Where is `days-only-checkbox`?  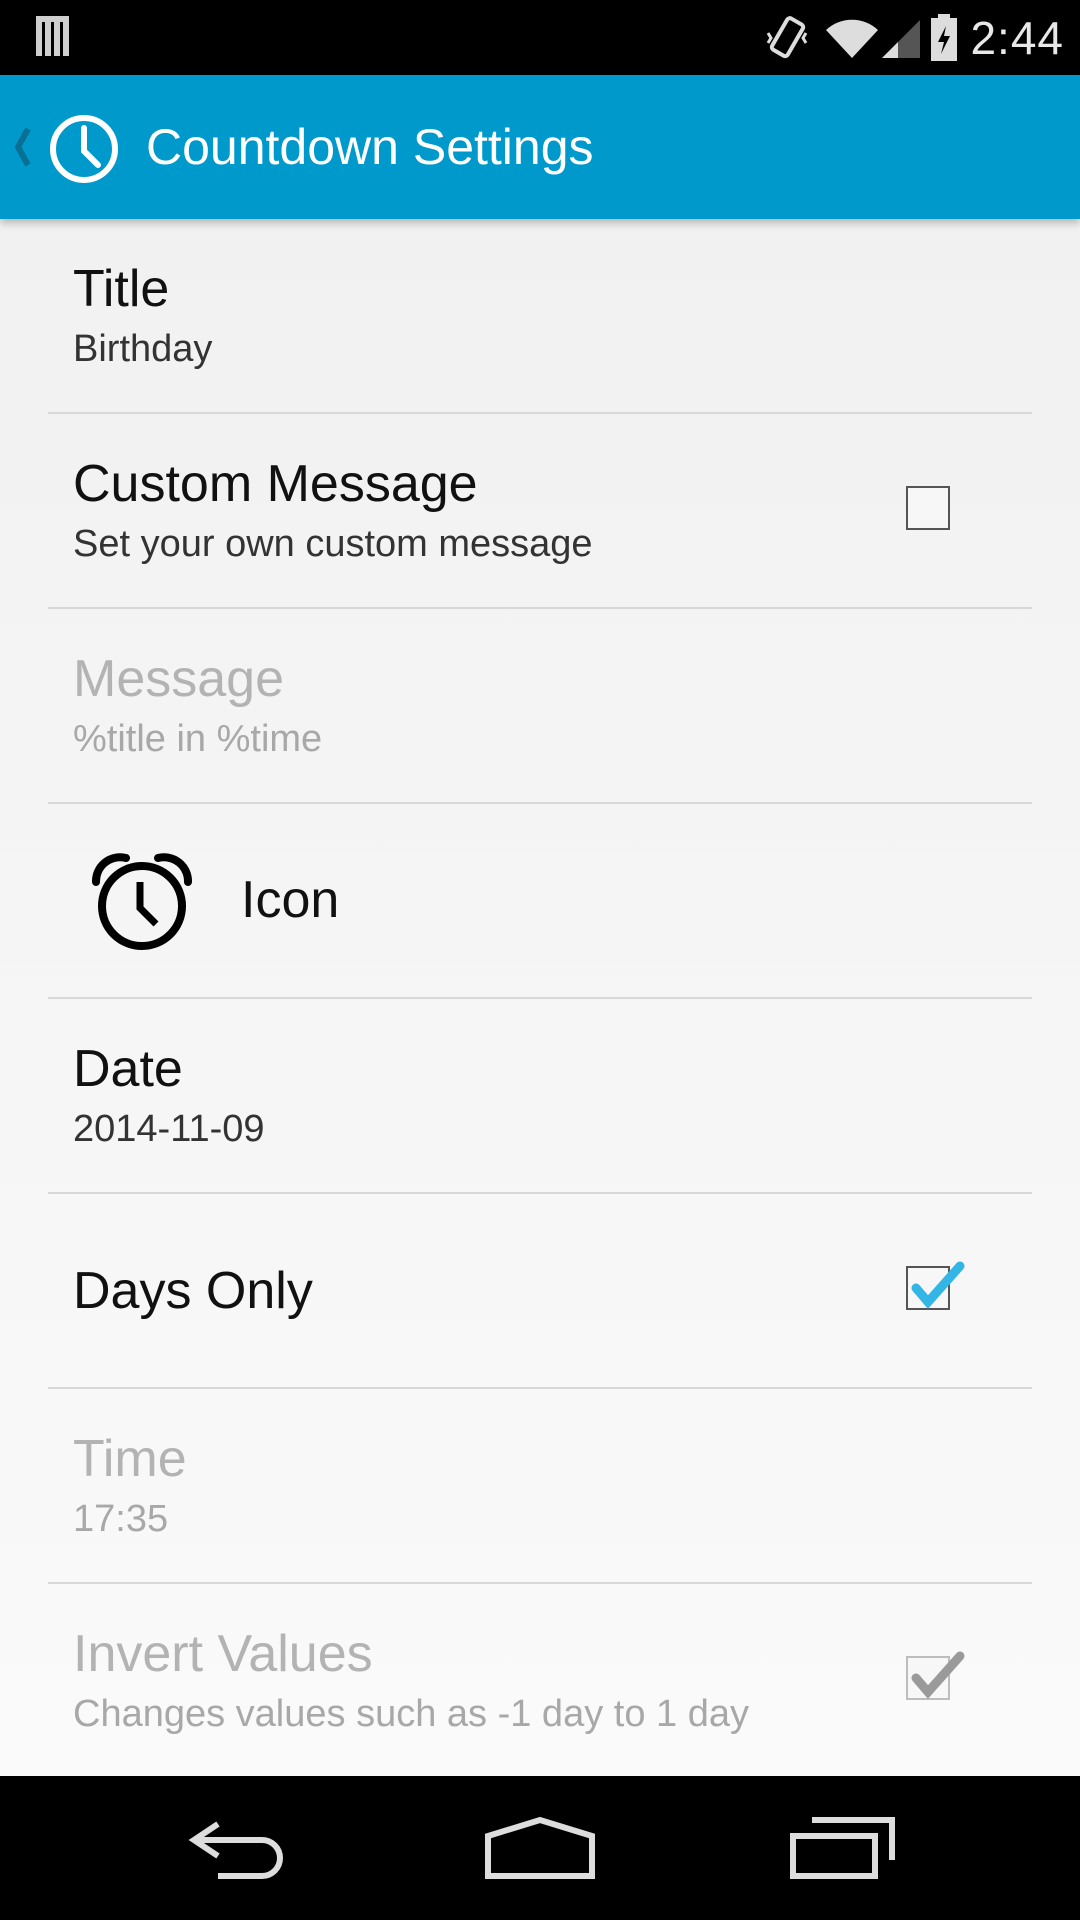 days-only-checkbox is located at coordinates (935, 1285).